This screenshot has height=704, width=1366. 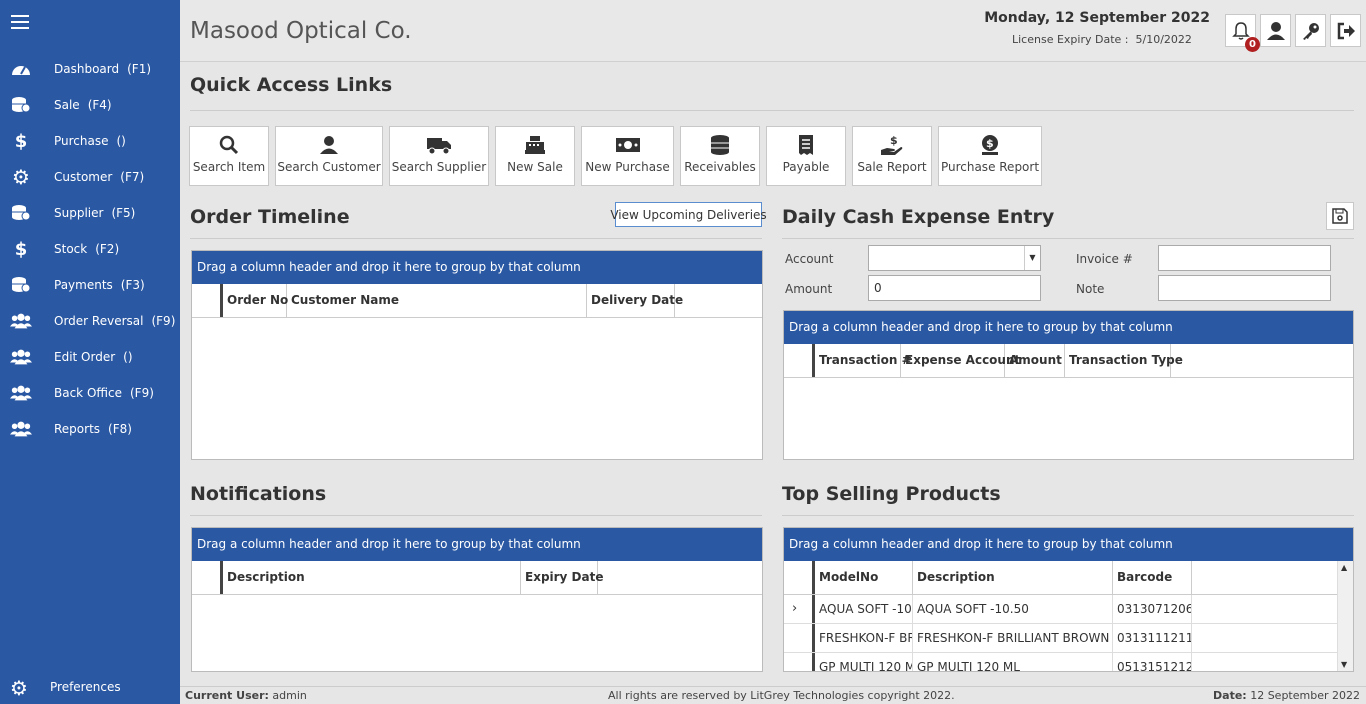 What do you see at coordinates (562, 577) in the screenshot?
I see `column-header-expiry-date: Expiry Date` at bounding box center [562, 577].